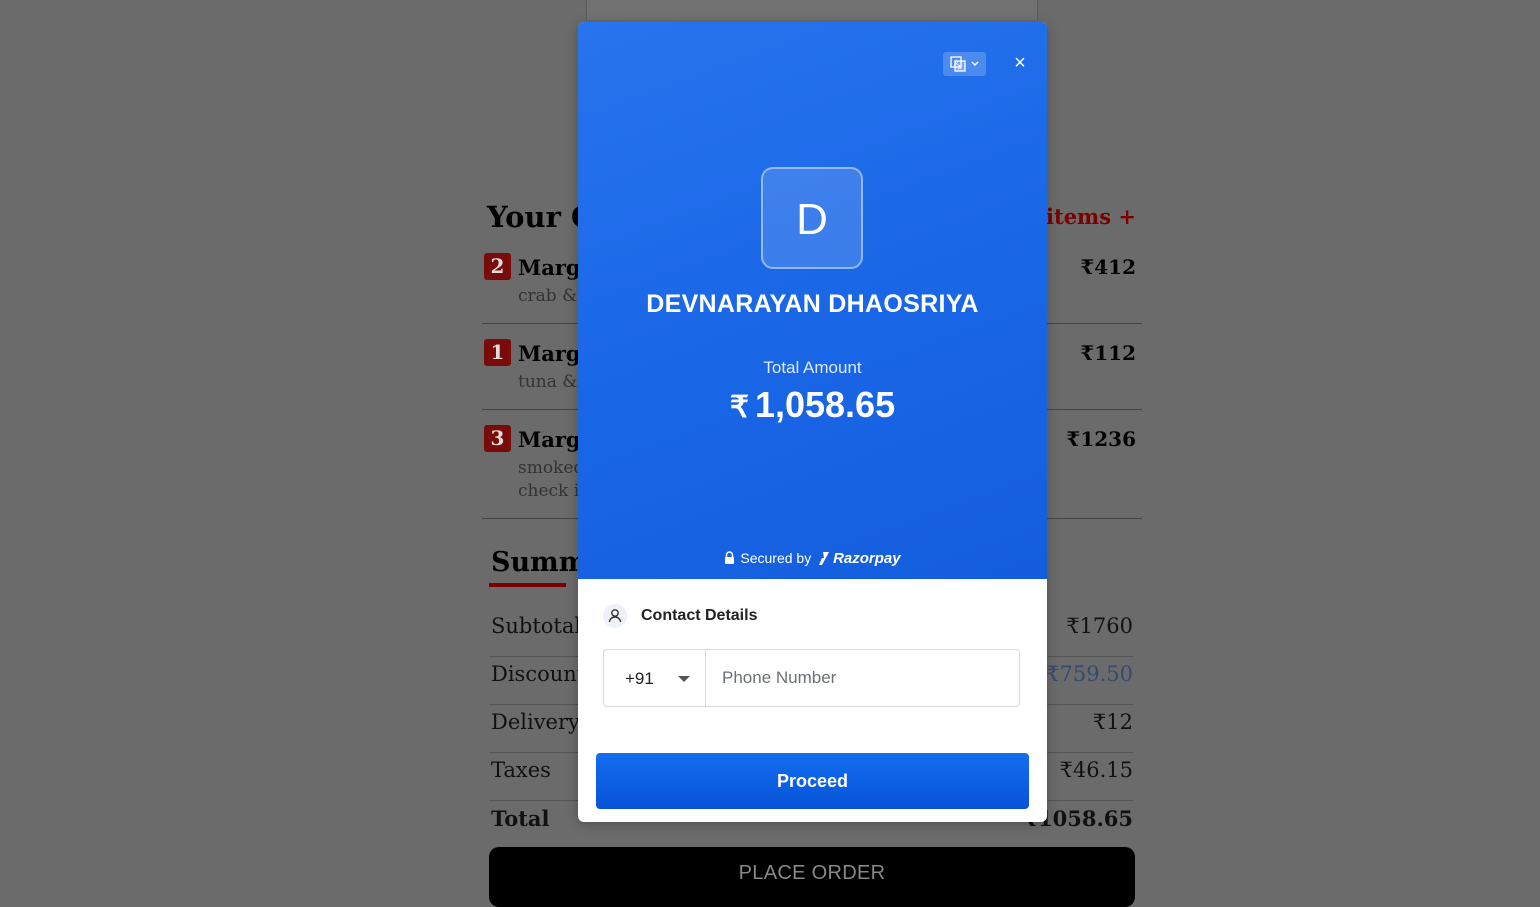 Image resolution: width=1540 pixels, height=907 pixels. I want to click on proceed-button: Proceed, so click(812, 781).